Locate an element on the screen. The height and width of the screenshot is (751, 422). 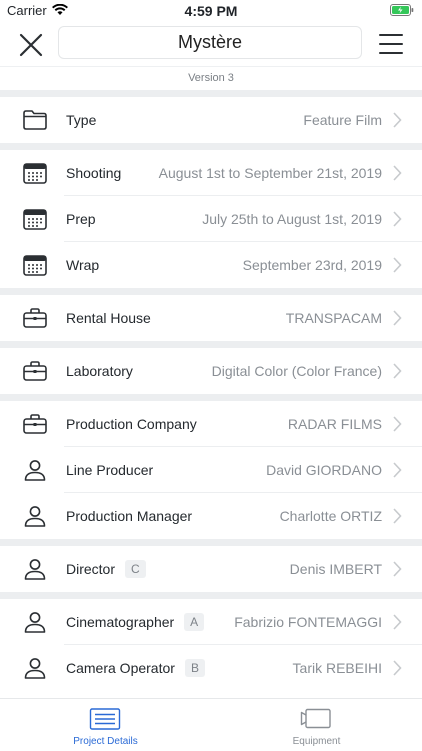
row-wrap: Wrap September 23rd, 2019 is located at coordinates (211, 265).